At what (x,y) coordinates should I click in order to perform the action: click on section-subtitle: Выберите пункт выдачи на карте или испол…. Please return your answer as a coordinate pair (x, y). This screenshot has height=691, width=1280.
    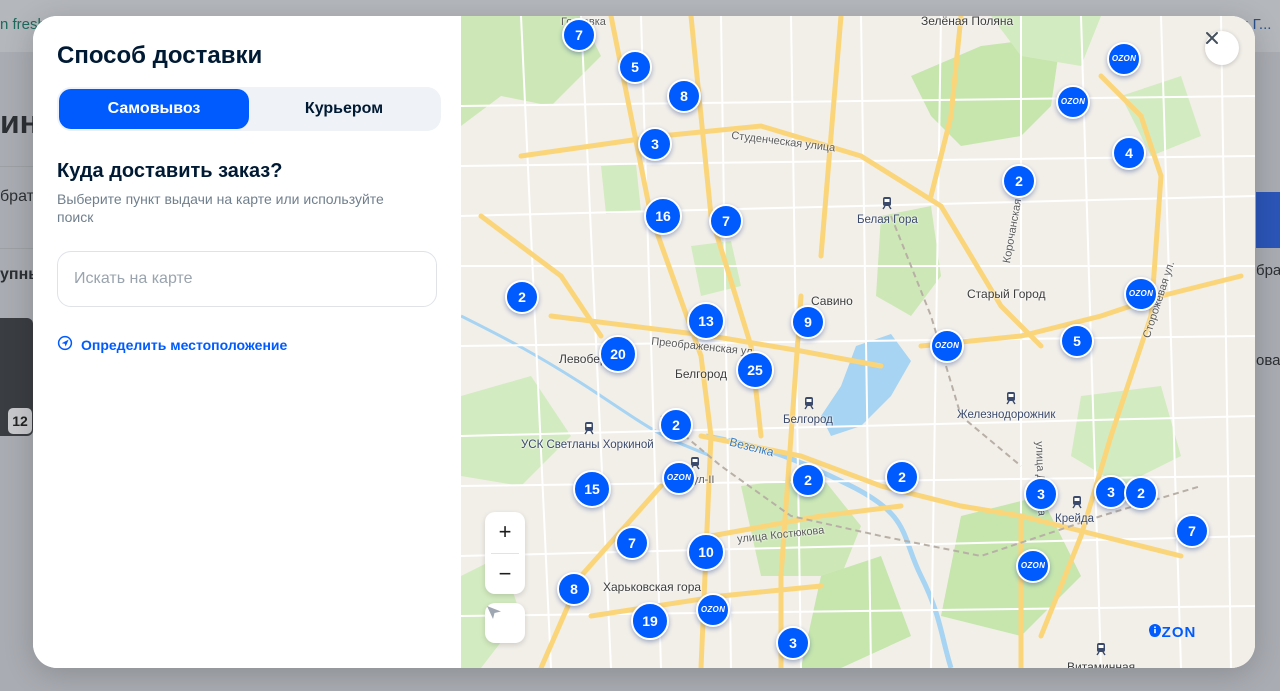
    Looking at the image, I should click on (220, 208).